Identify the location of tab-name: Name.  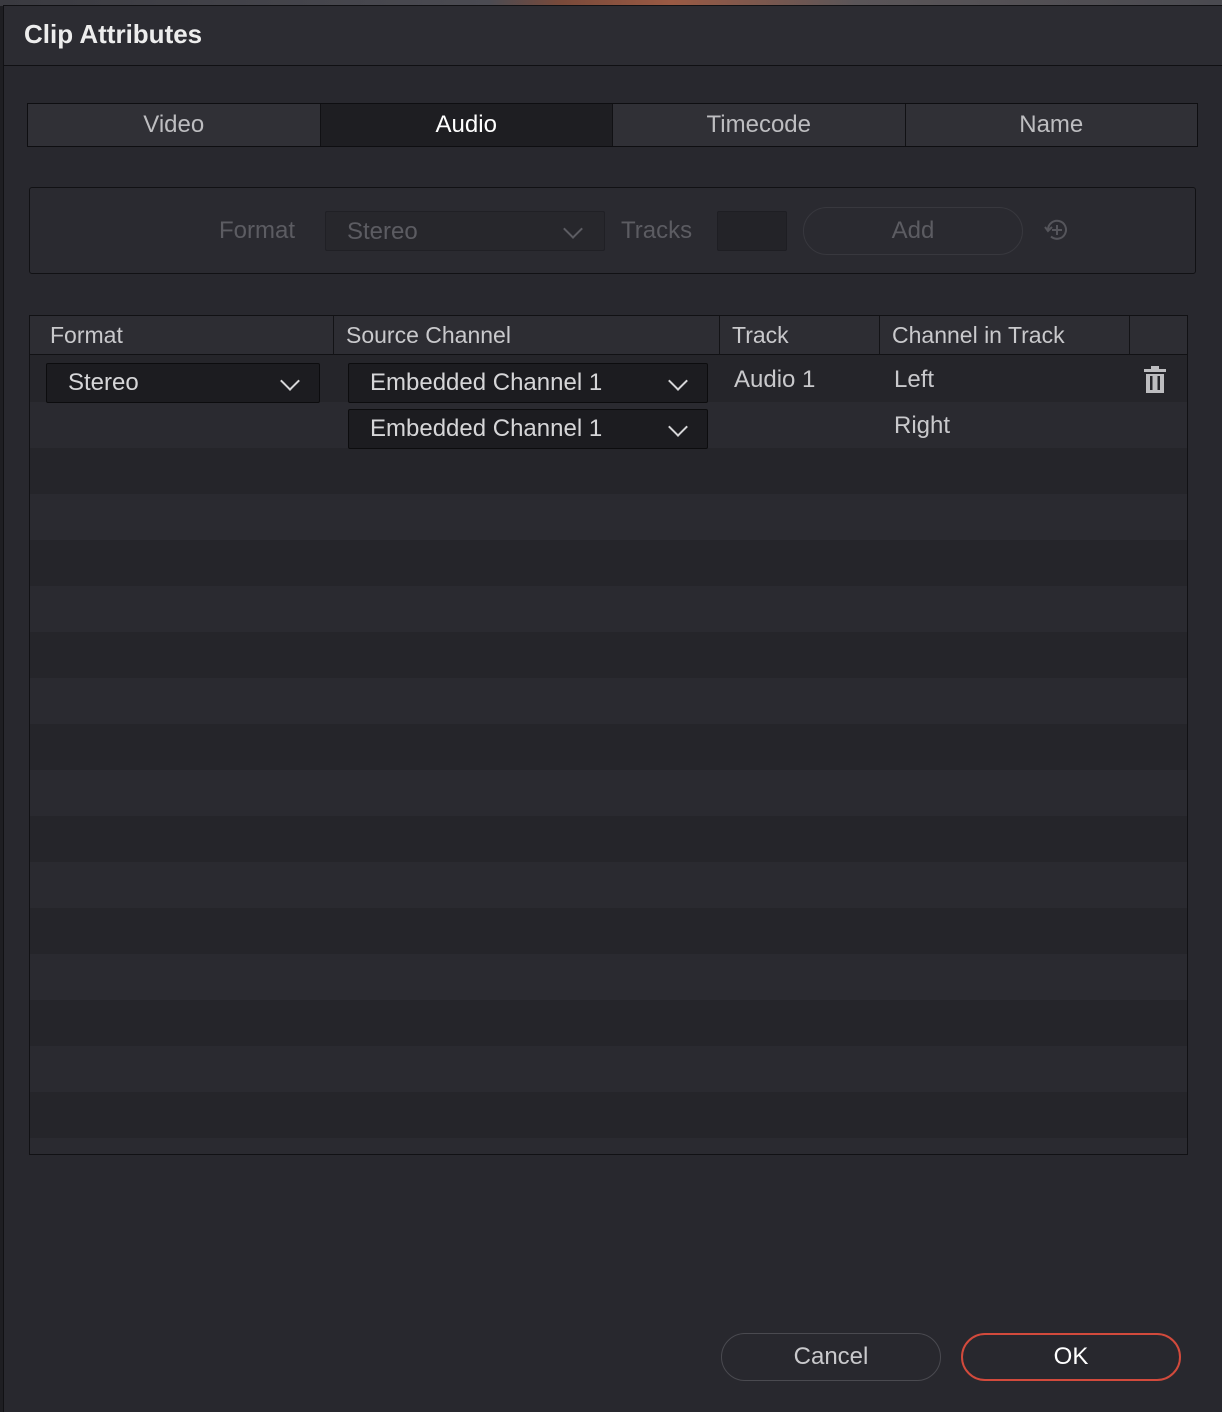
(1052, 125).